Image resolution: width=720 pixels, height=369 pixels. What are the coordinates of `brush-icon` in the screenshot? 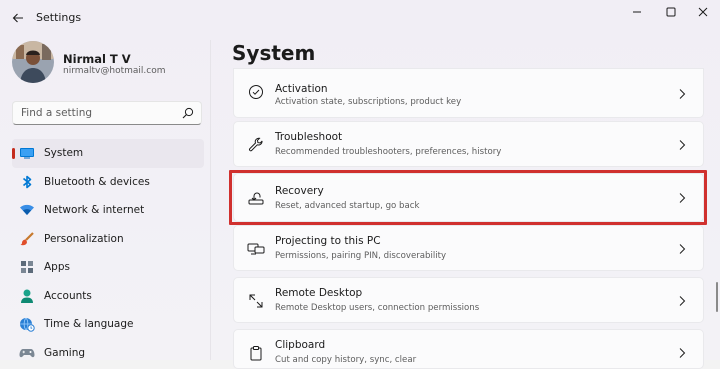 It's located at (27, 239).